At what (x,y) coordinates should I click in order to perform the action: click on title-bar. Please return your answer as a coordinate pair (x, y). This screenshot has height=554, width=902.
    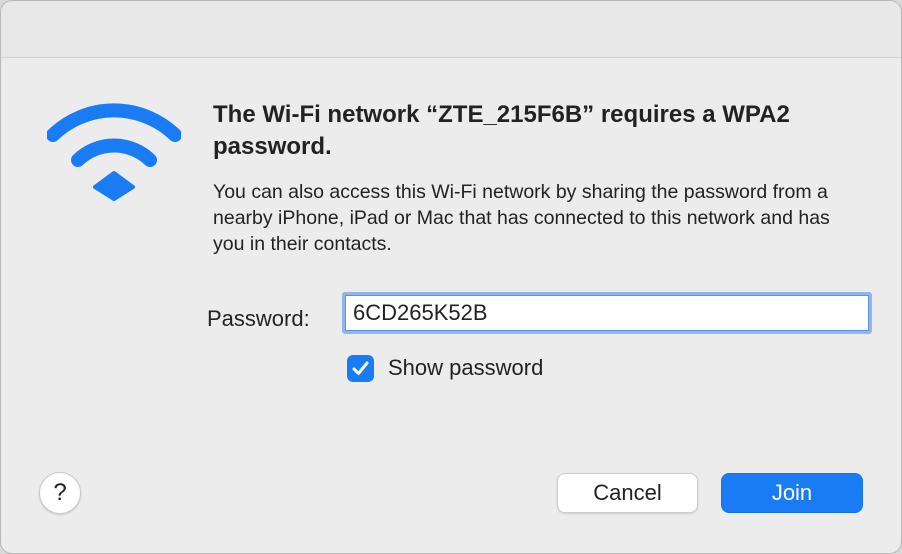
    Looking at the image, I should click on (451, 29).